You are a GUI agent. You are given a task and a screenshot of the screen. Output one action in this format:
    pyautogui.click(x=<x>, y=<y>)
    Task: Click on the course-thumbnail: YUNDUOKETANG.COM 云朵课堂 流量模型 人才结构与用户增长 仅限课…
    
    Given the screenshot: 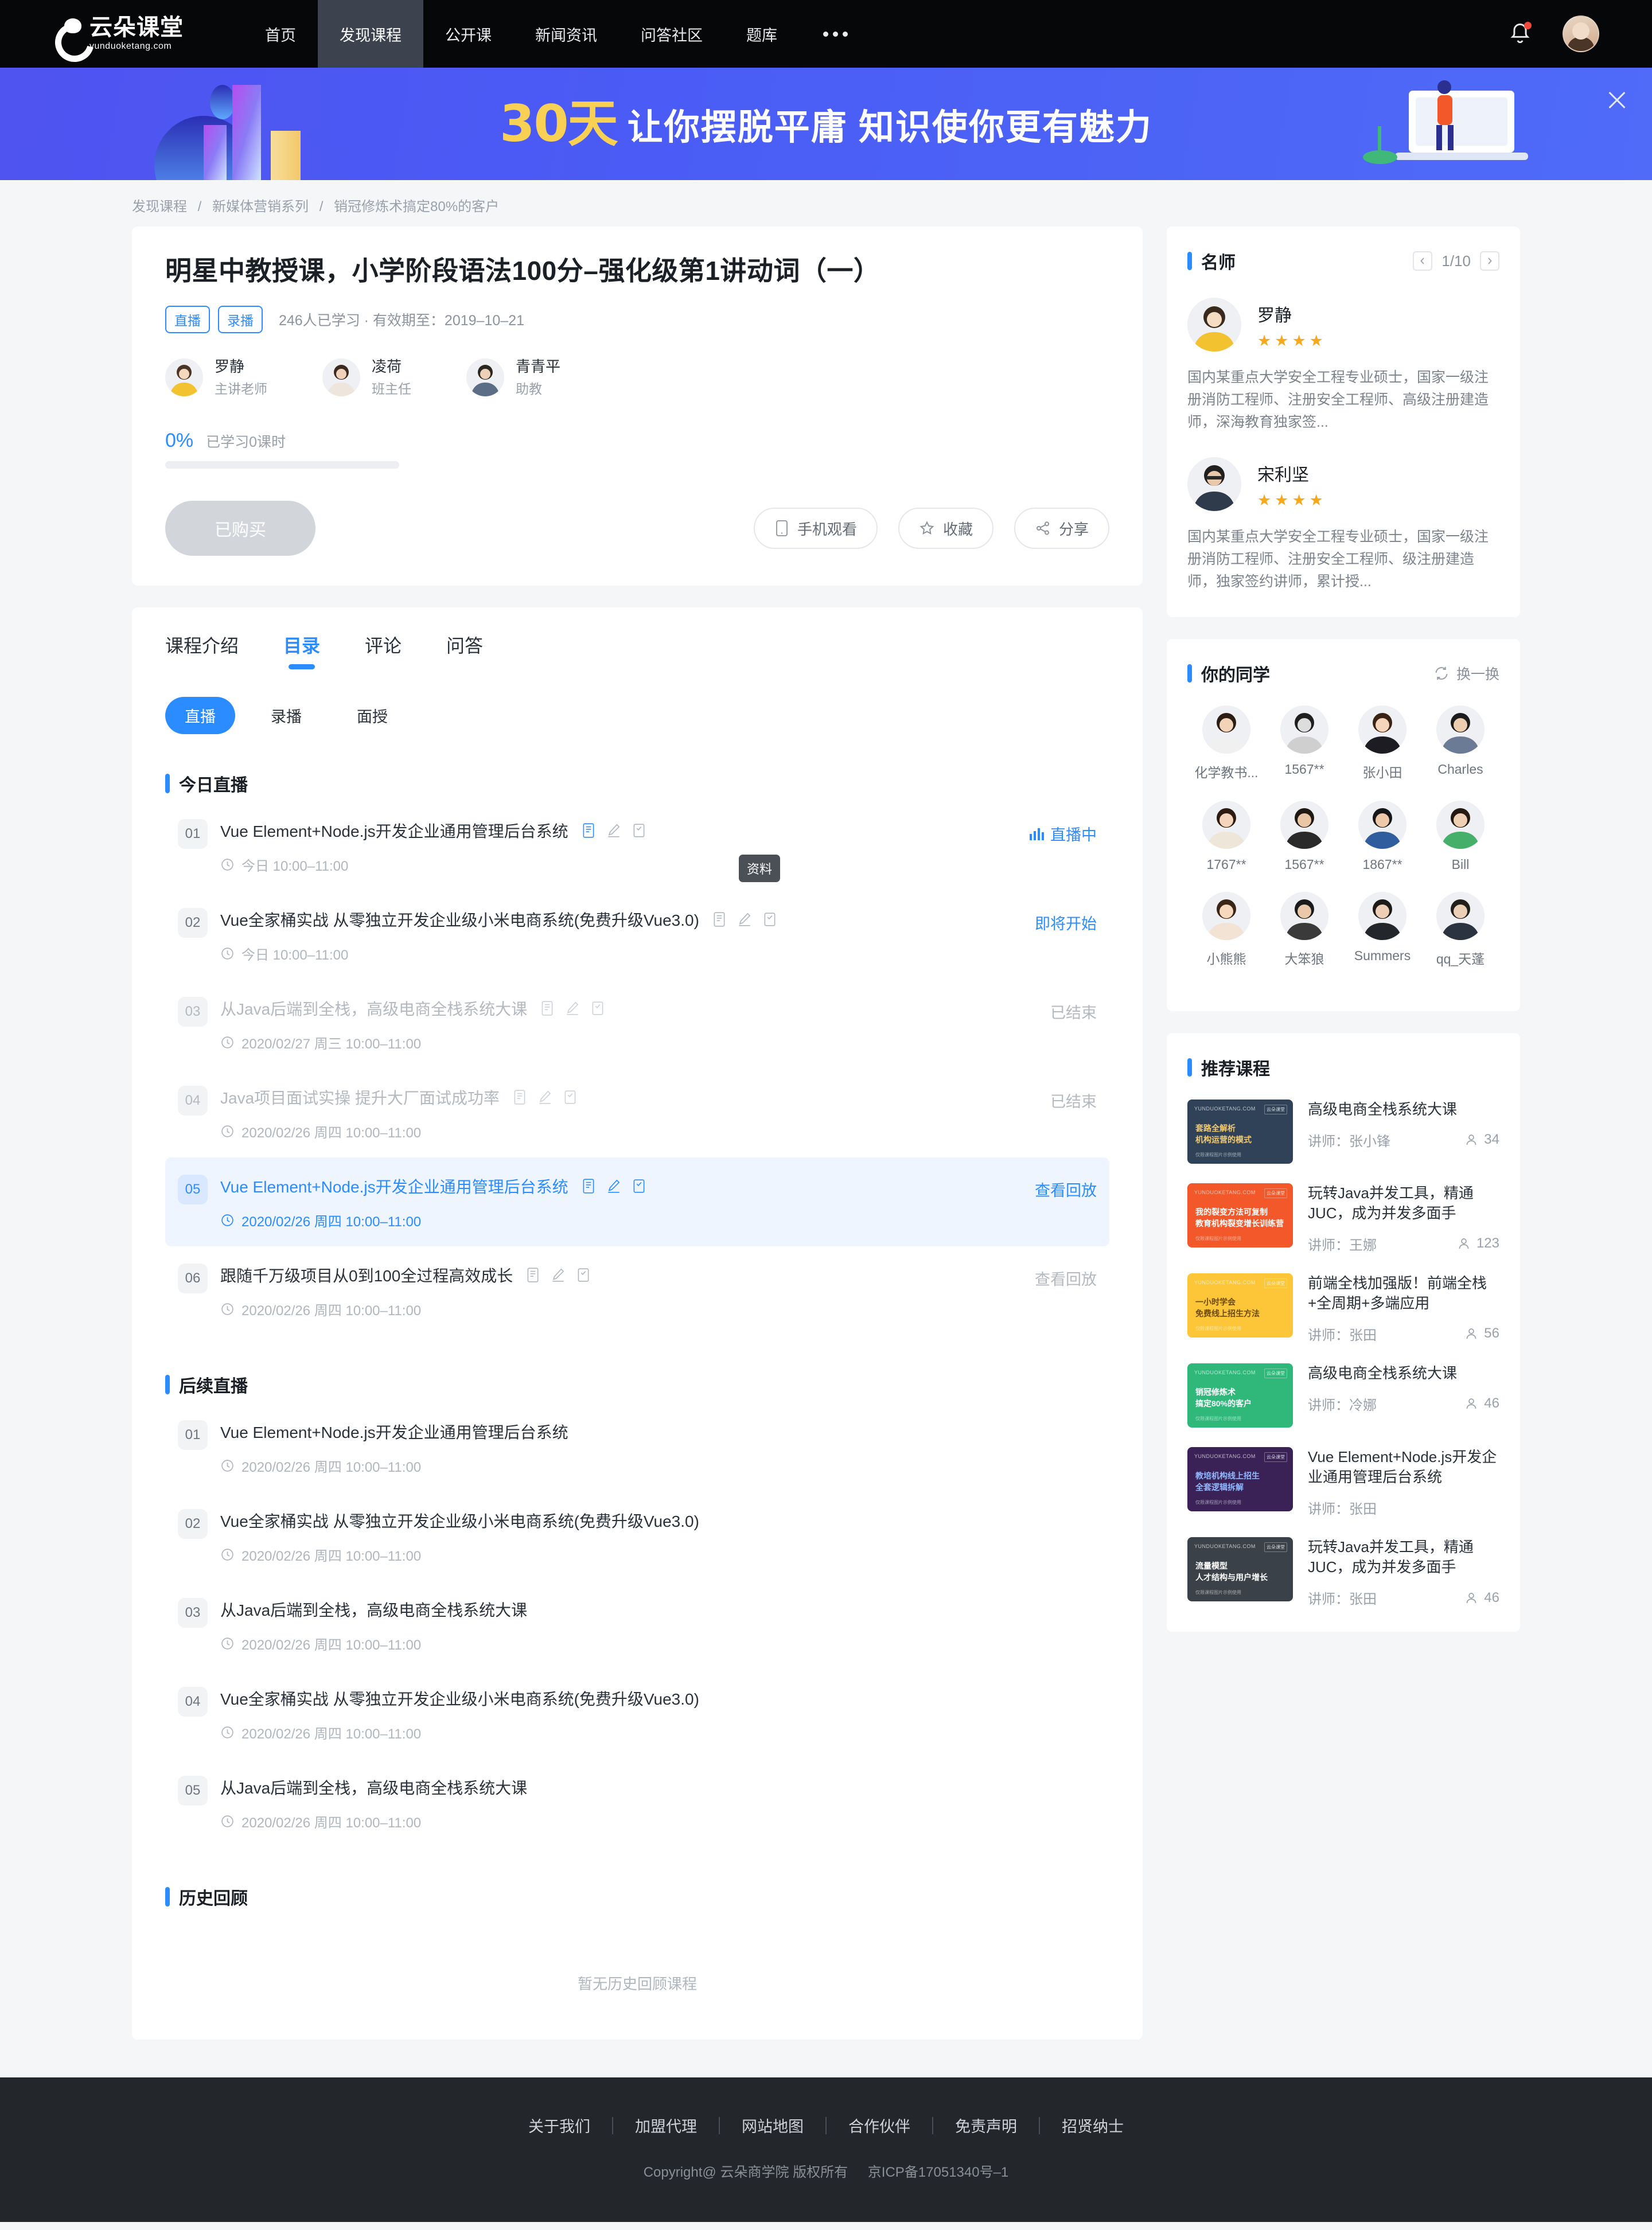 What is the action you would take?
    pyautogui.click(x=1240, y=1569)
    